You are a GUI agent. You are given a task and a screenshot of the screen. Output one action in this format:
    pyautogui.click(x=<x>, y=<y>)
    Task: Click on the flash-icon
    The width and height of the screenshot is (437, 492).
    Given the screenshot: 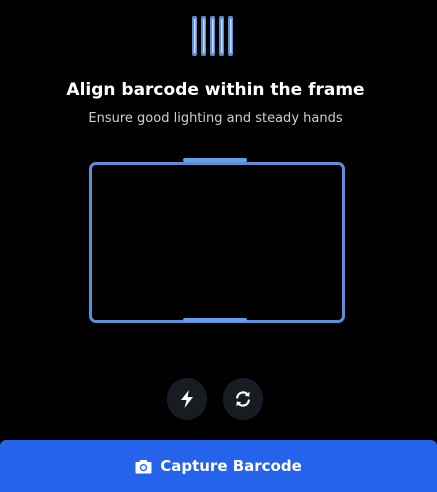 What is the action you would take?
    pyautogui.click(x=187, y=399)
    